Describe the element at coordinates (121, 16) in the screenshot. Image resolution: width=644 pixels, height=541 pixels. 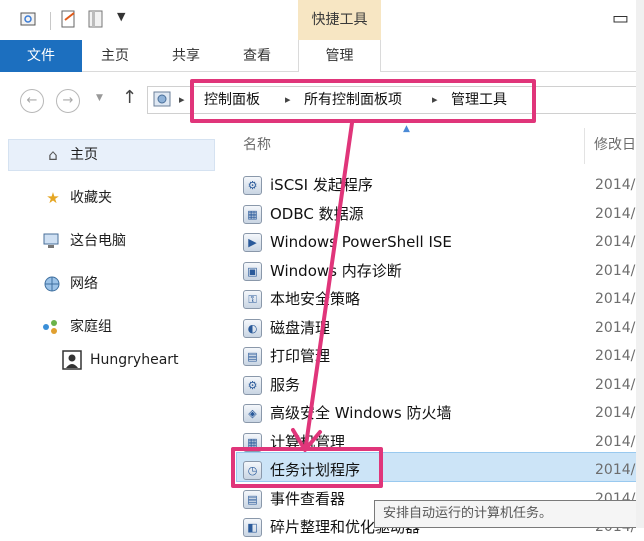
I see `customize-quick-access-chevron-icon: ▼` at that location.